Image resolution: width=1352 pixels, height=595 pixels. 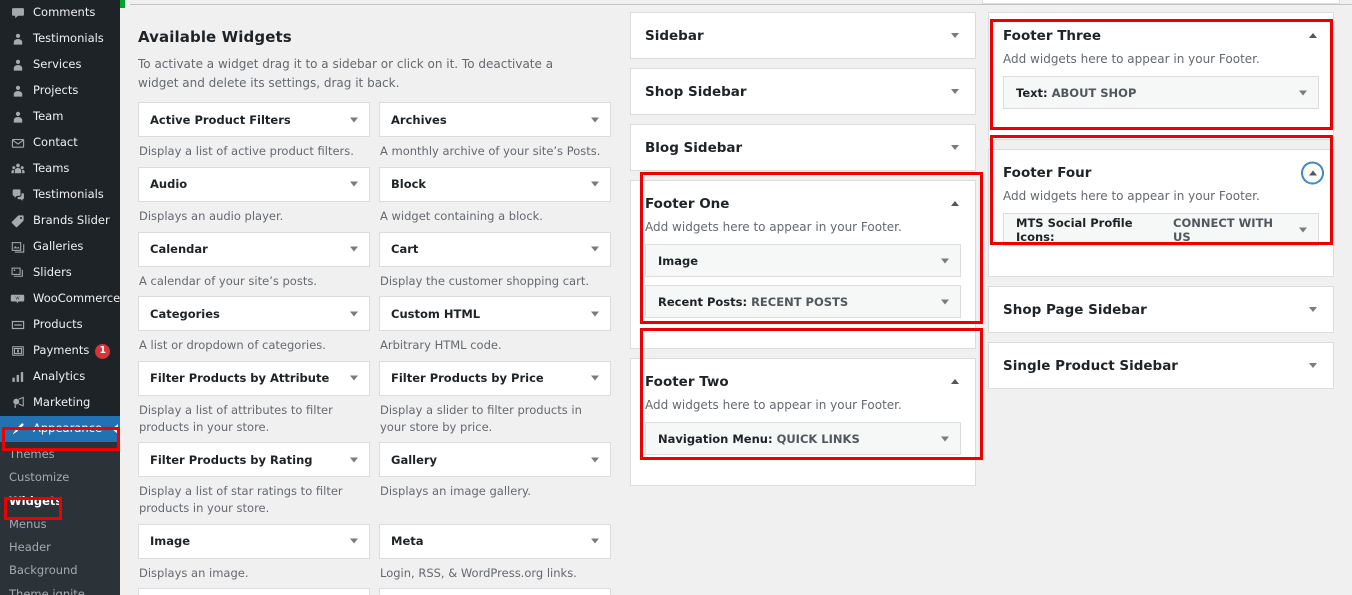 I want to click on available-widget-custom-html: Custom HTML, so click(x=495, y=314).